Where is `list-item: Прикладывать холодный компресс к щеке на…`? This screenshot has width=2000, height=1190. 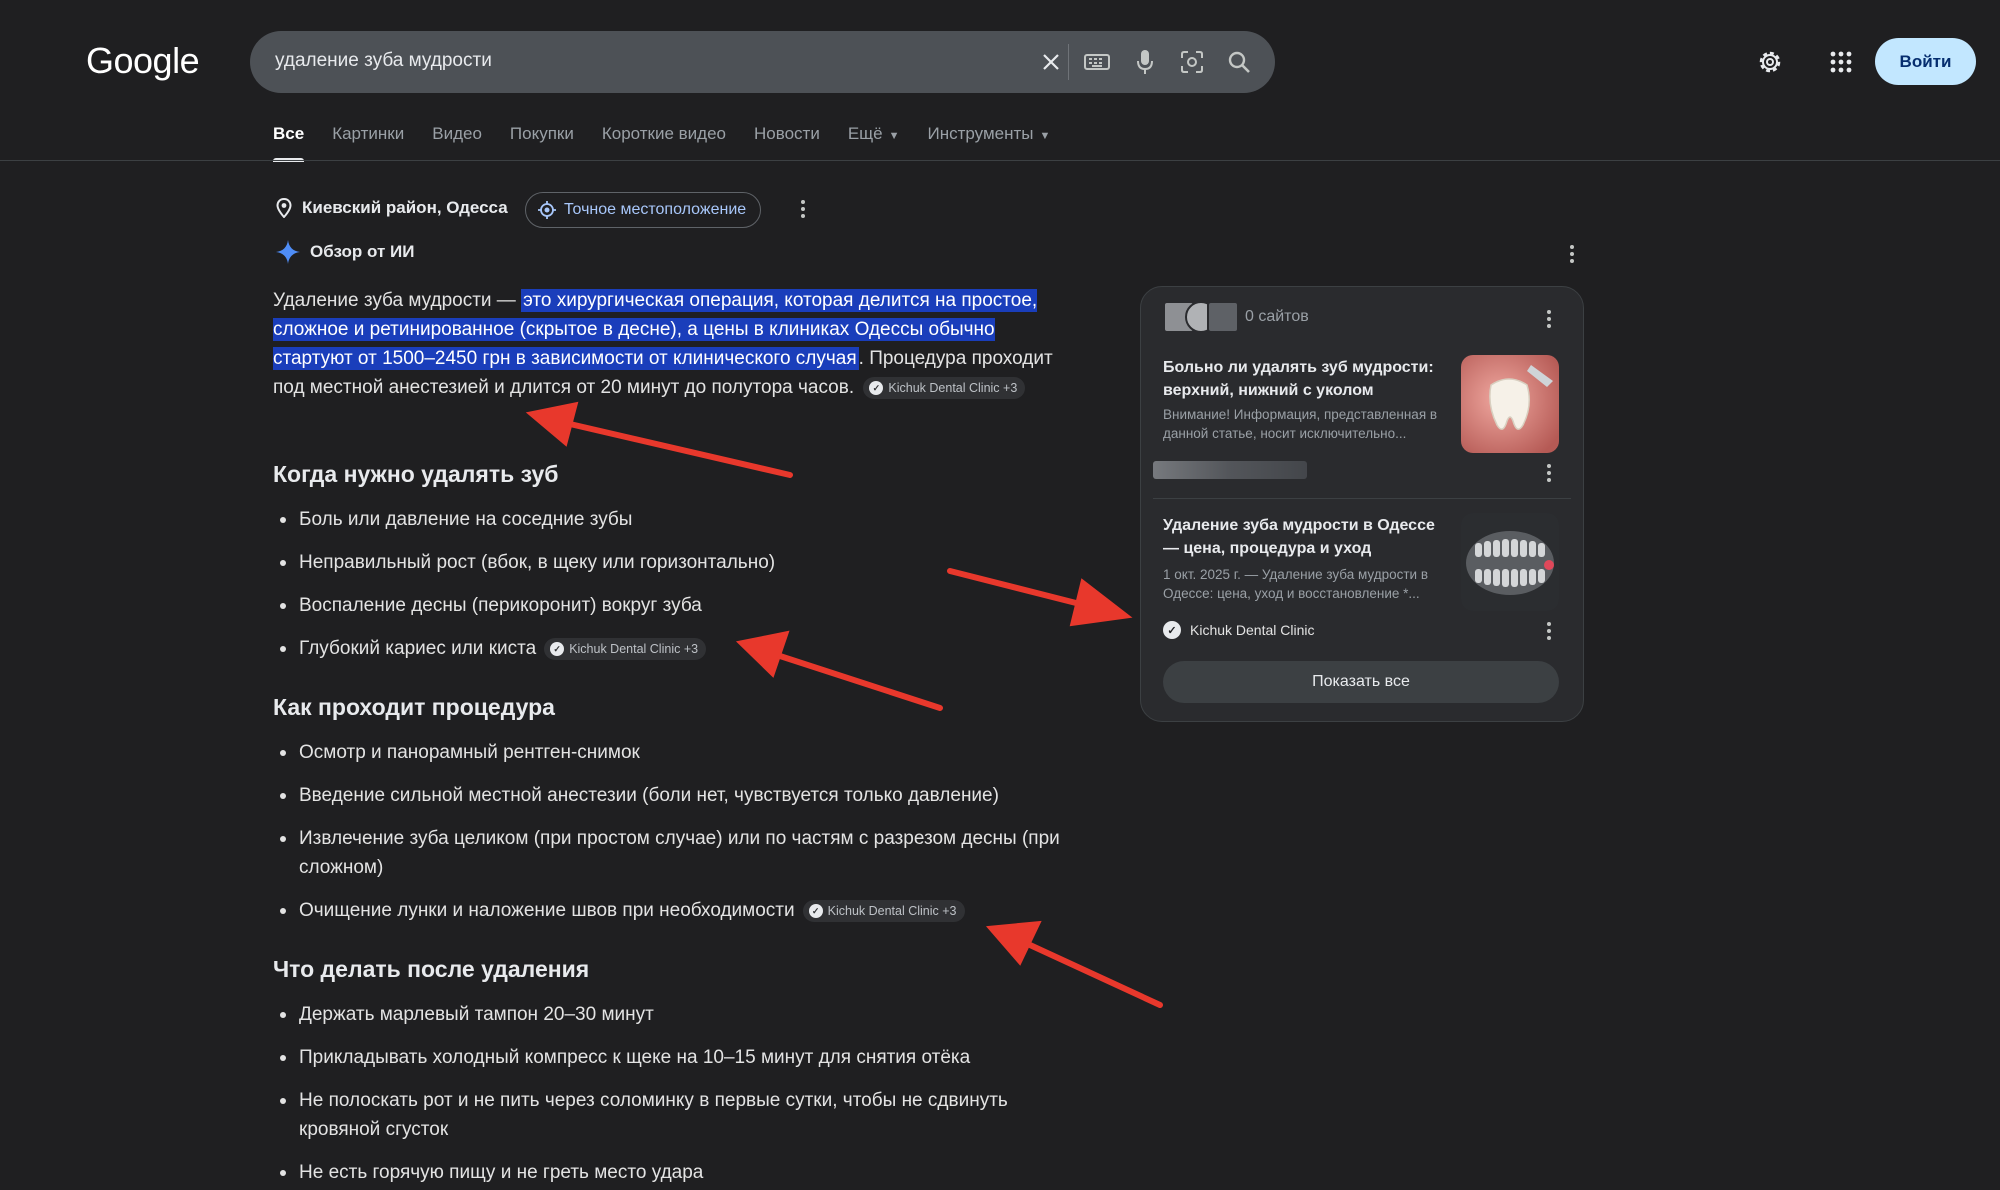
list-item: Прикладывать холодный компресс к щеке на… is located at coordinates (673, 1057).